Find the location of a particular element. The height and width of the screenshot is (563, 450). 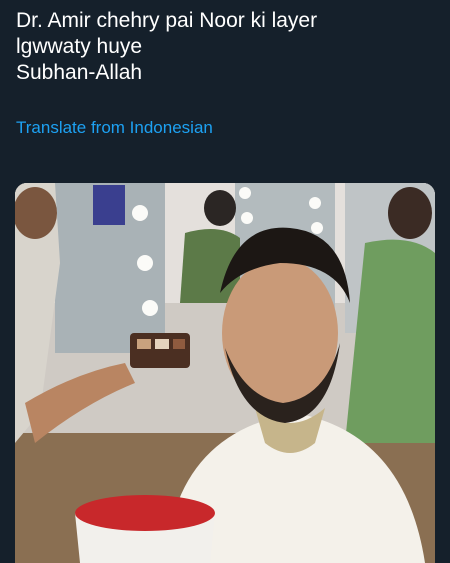

monitor is located at coordinates (109, 205).